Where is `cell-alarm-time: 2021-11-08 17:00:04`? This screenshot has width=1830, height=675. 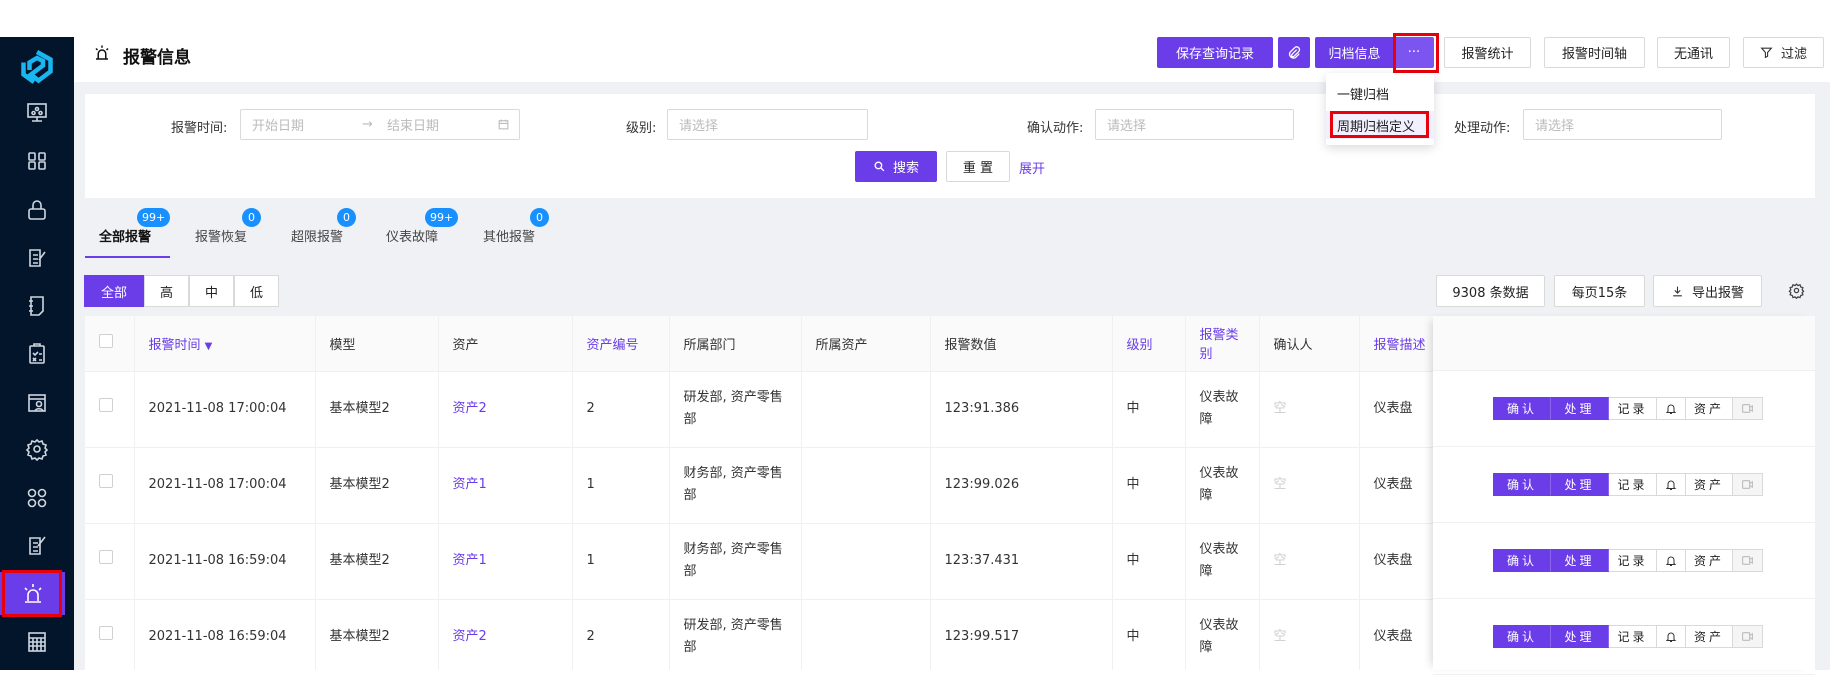 cell-alarm-time: 2021-11-08 17:00:04 is located at coordinates (225, 409).